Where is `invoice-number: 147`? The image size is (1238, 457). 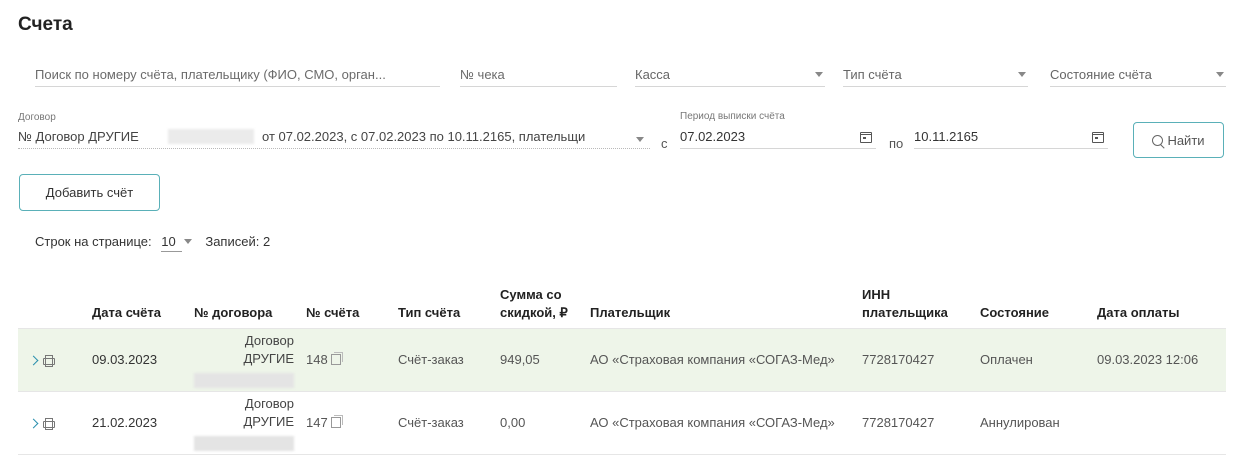
invoice-number: 147 is located at coordinates (317, 422).